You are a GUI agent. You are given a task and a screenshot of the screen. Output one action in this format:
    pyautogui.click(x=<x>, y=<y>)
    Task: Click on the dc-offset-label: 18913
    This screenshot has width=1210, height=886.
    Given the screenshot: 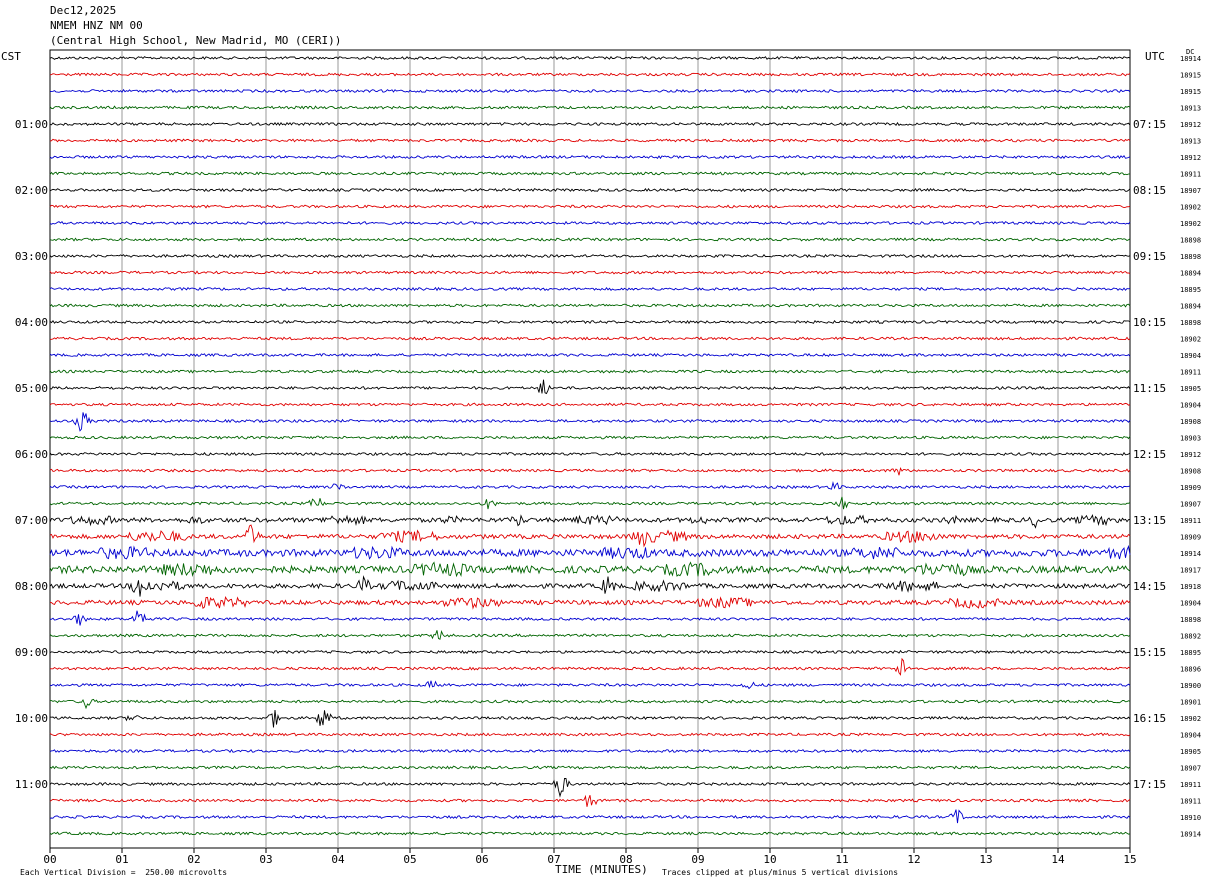 What is the action you would take?
    pyautogui.click(x=1190, y=109)
    